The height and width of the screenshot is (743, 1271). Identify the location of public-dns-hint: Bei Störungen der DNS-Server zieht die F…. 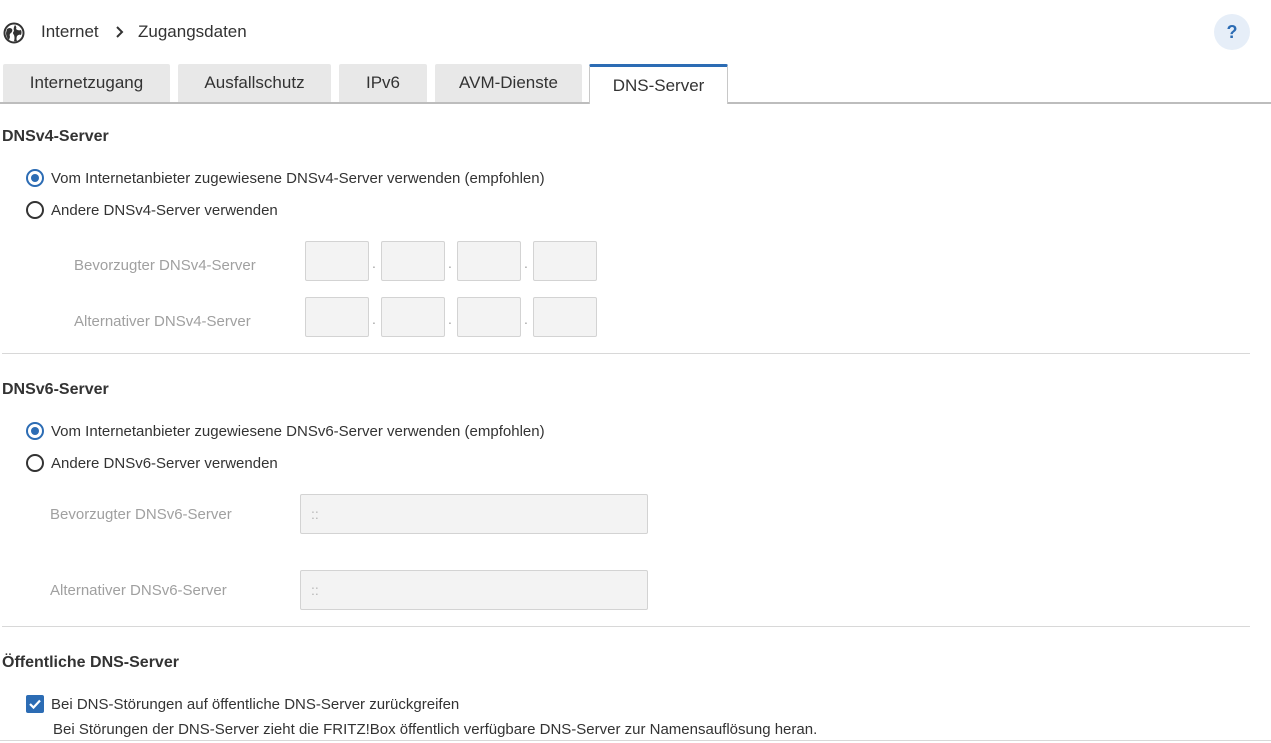
(435, 729).